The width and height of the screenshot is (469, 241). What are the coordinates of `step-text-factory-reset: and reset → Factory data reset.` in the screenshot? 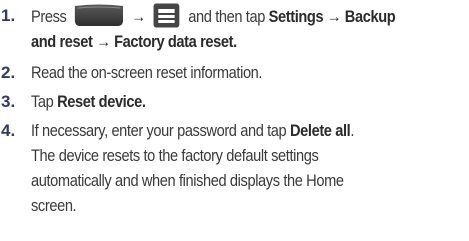 It's located at (134, 41).